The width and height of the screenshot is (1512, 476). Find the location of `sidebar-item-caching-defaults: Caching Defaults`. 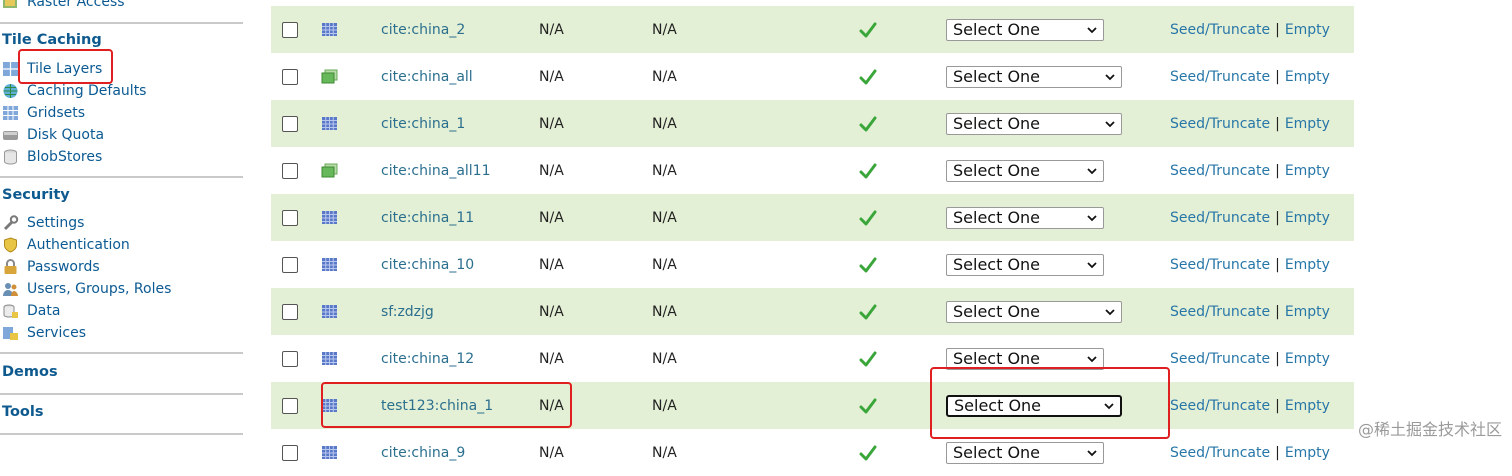

sidebar-item-caching-defaults: Caching Defaults is located at coordinates (74, 91).